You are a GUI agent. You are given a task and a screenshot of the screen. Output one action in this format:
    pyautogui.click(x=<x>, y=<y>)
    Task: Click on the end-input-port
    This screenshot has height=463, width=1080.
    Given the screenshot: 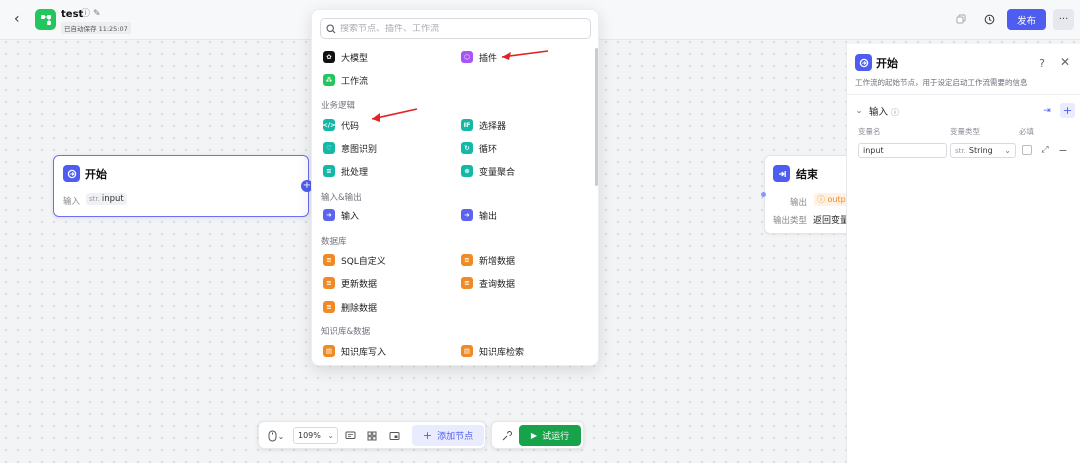 What is the action you would take?
    pyautogui.click(x=763, y=194)
    